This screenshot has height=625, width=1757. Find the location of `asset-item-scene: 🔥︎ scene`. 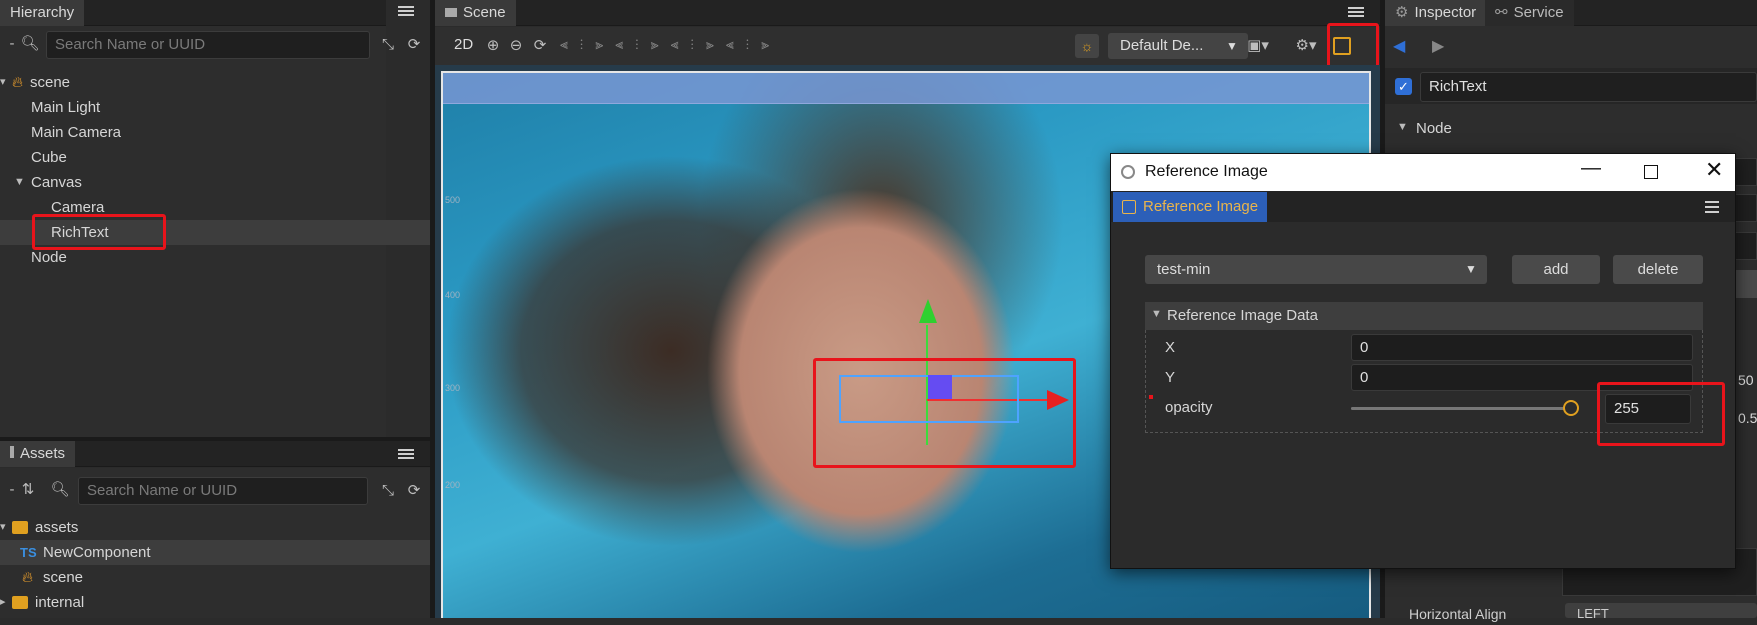

asset-item-scene: 🔥︎ scene is located at coordinates (215, 577).